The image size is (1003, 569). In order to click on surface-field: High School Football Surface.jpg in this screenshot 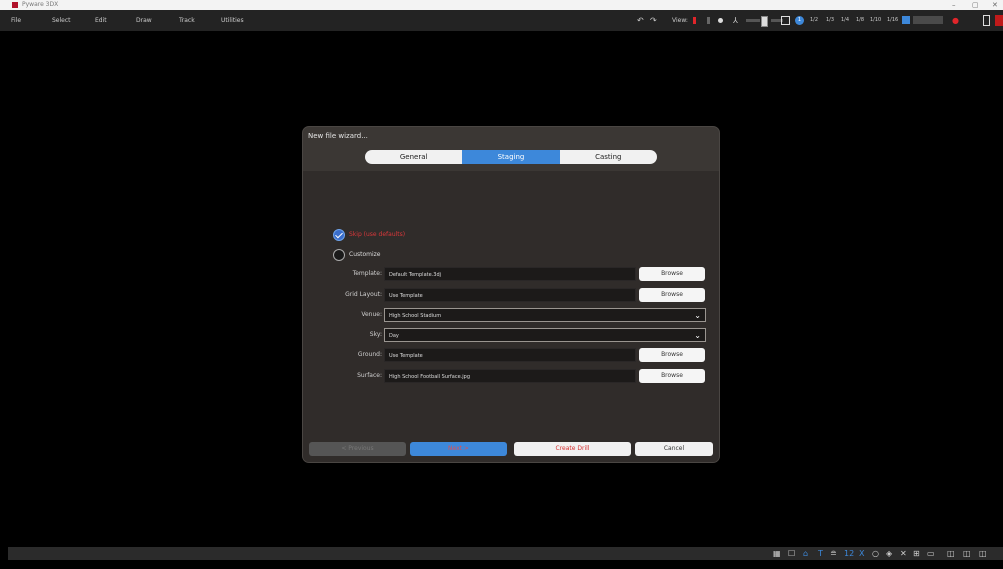, I will do `click(510, 376)`.